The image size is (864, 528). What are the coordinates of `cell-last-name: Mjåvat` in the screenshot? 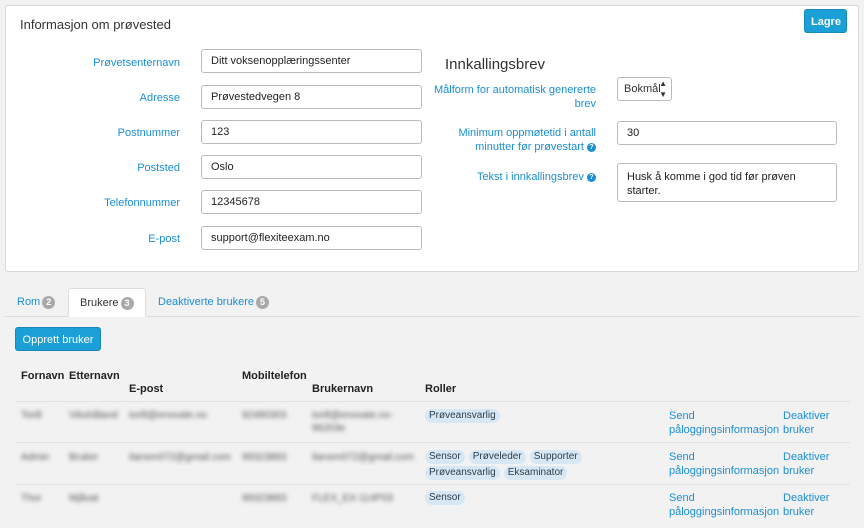 It's located at (84, 498).